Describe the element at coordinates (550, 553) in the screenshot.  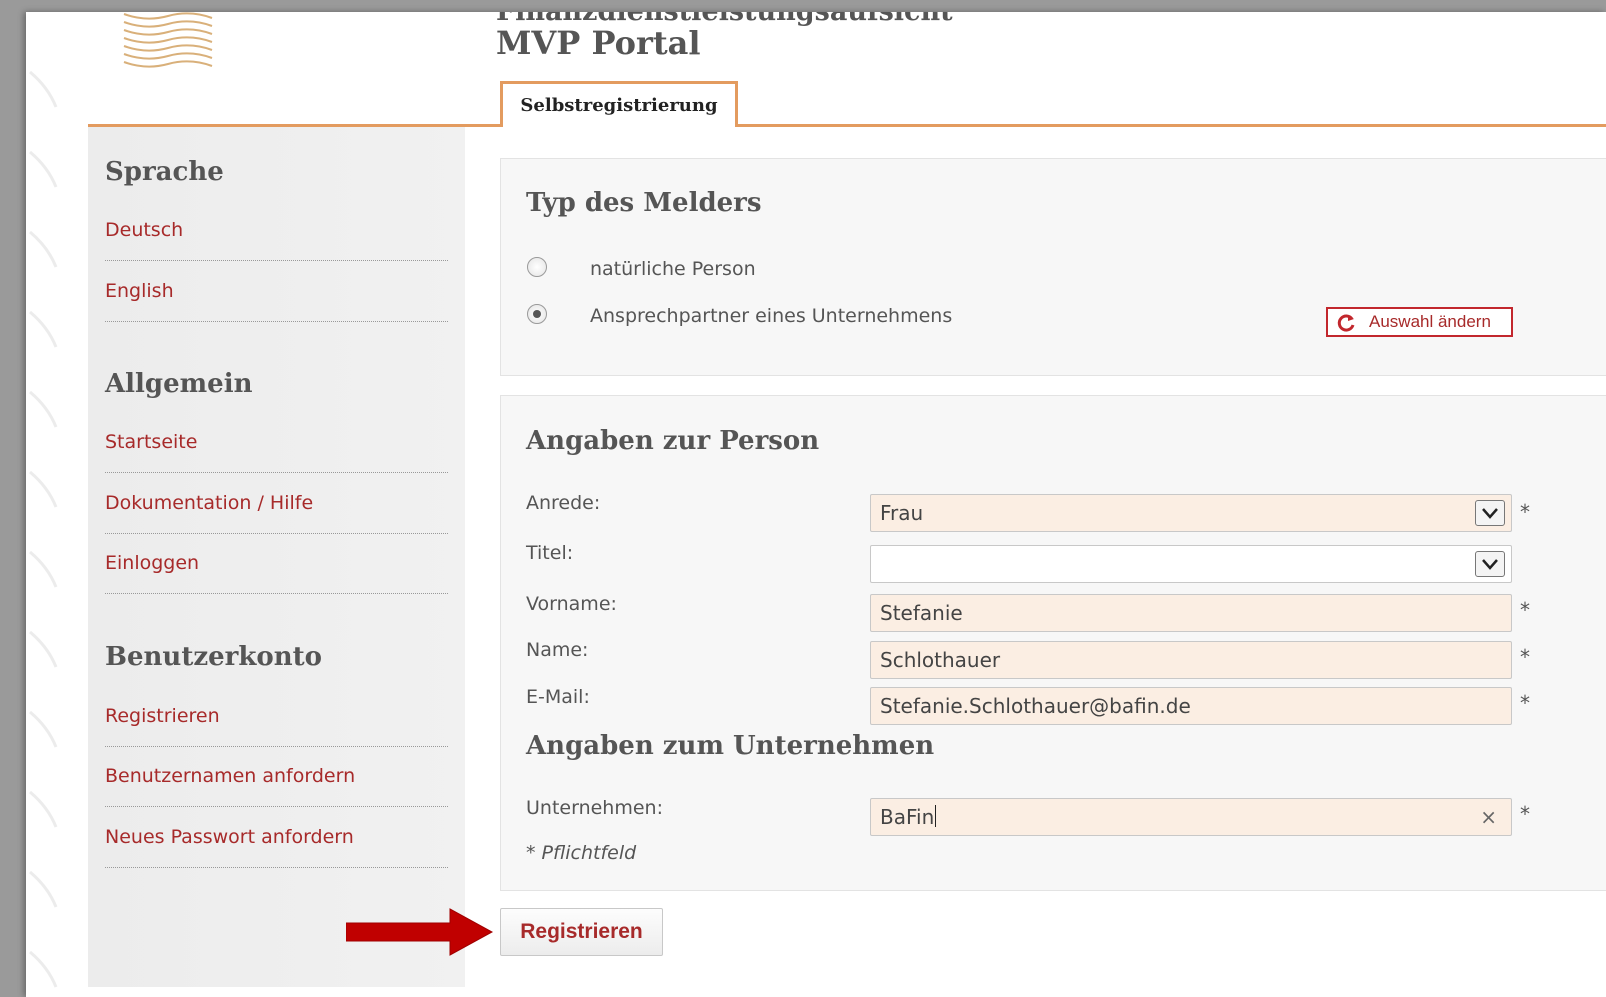
I see `titel-label: Titel:` at that location.